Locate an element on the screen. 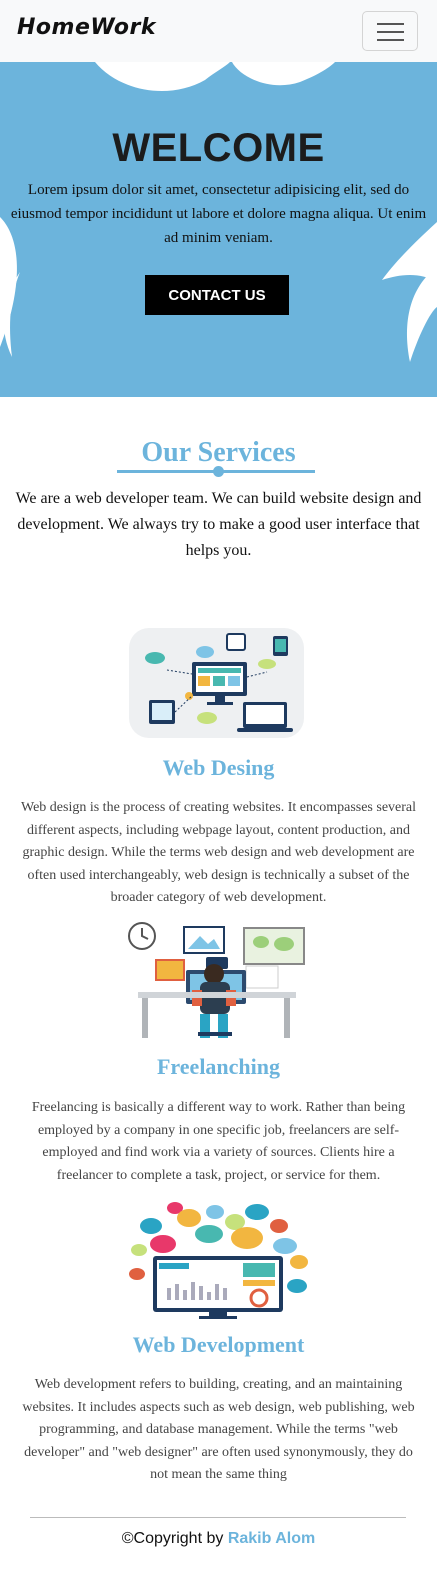  service-title-web-design: Web Desing is located at coordinates (218, 767).